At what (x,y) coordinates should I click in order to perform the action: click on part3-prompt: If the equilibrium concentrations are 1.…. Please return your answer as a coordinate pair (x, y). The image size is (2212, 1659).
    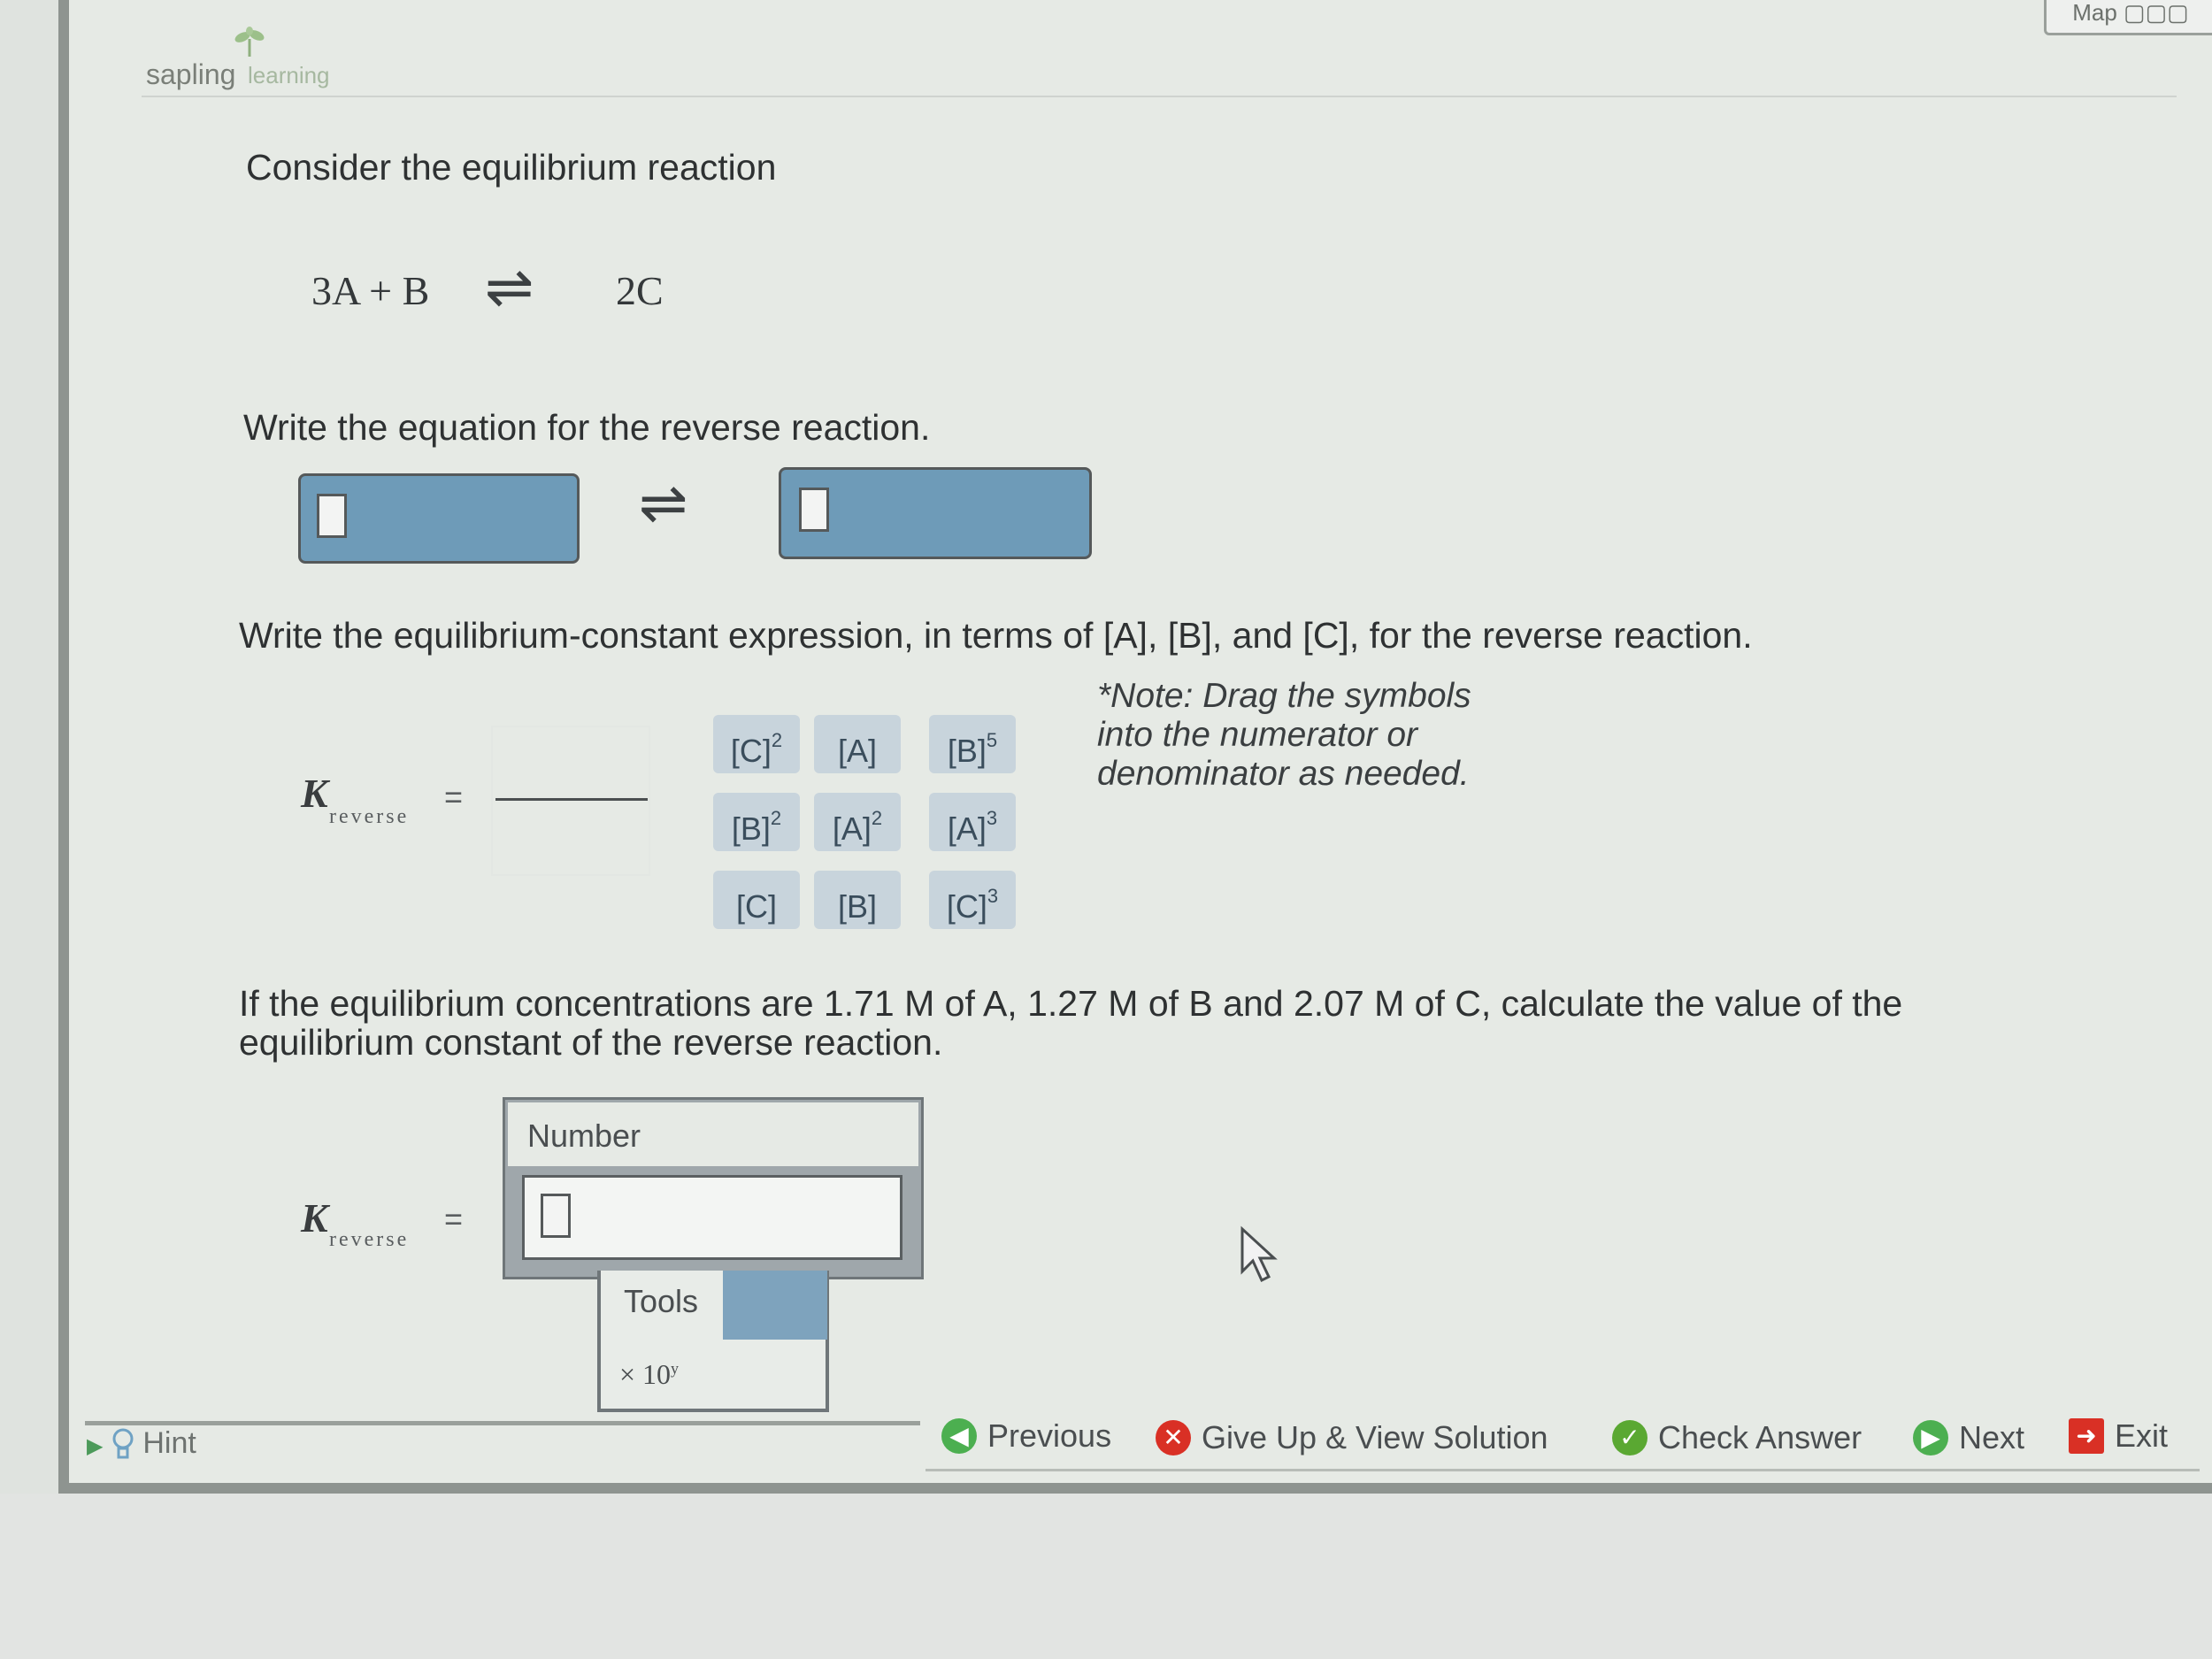
    Looking at the image, I should click on (1070, 1023).